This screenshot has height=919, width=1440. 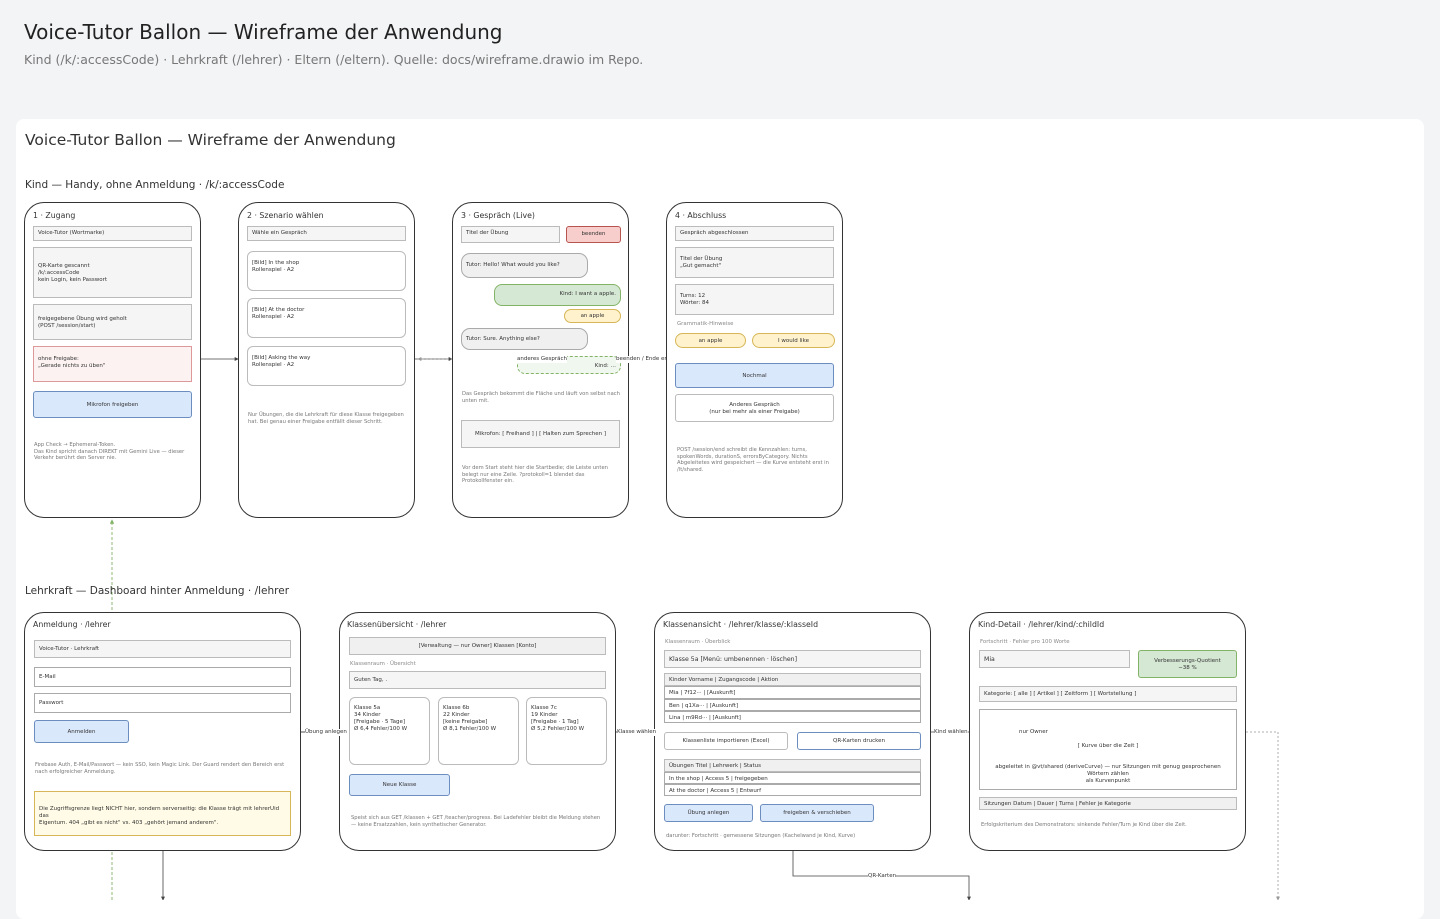 What do you see at coordinates (54, 215) in the screenshot?
I see `screen-access-title: 1 · Zugang` at bounding box center [54, 215].